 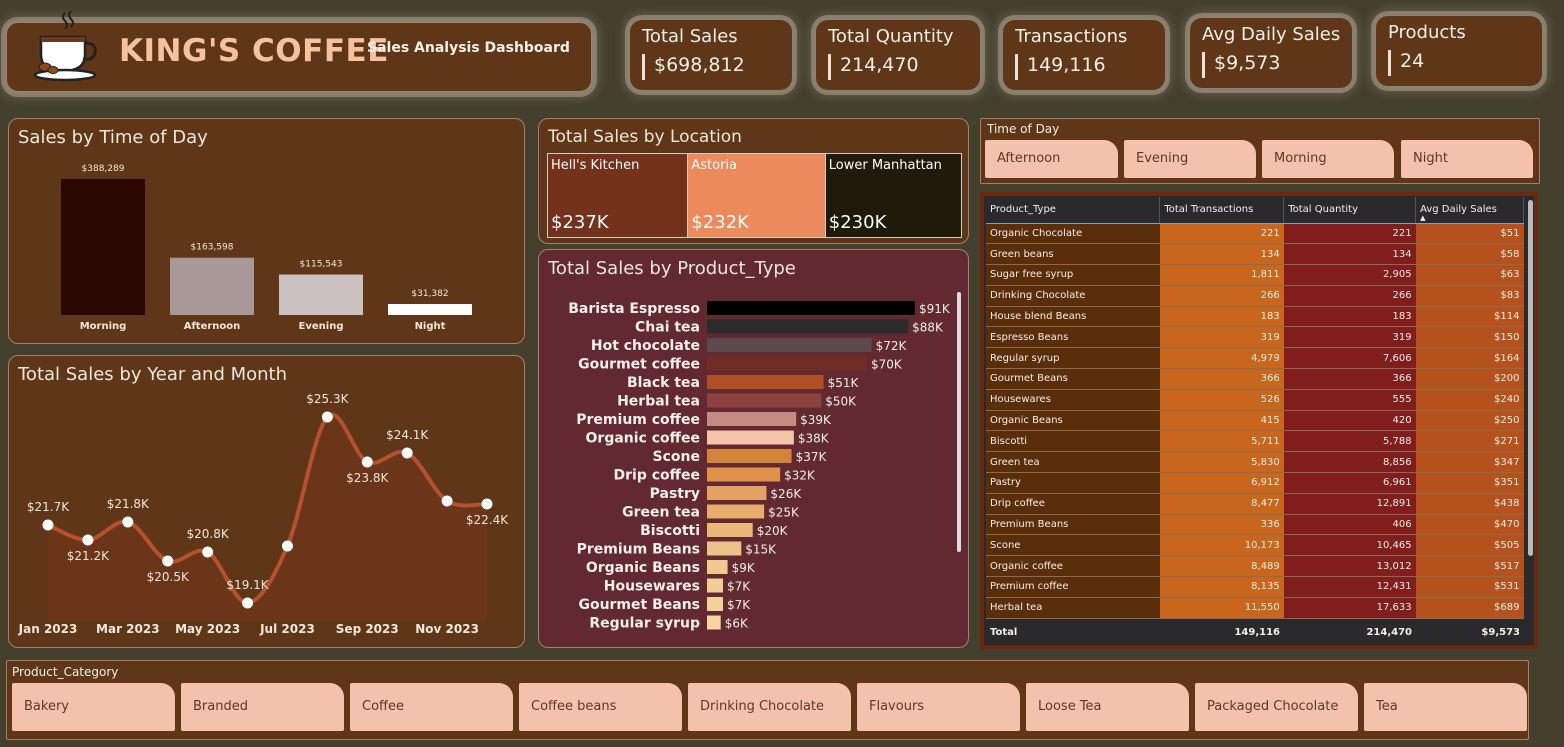 I want to click on table-row: Organic coffee 8,489 13,012 $517, so click(x=1255, y=566).